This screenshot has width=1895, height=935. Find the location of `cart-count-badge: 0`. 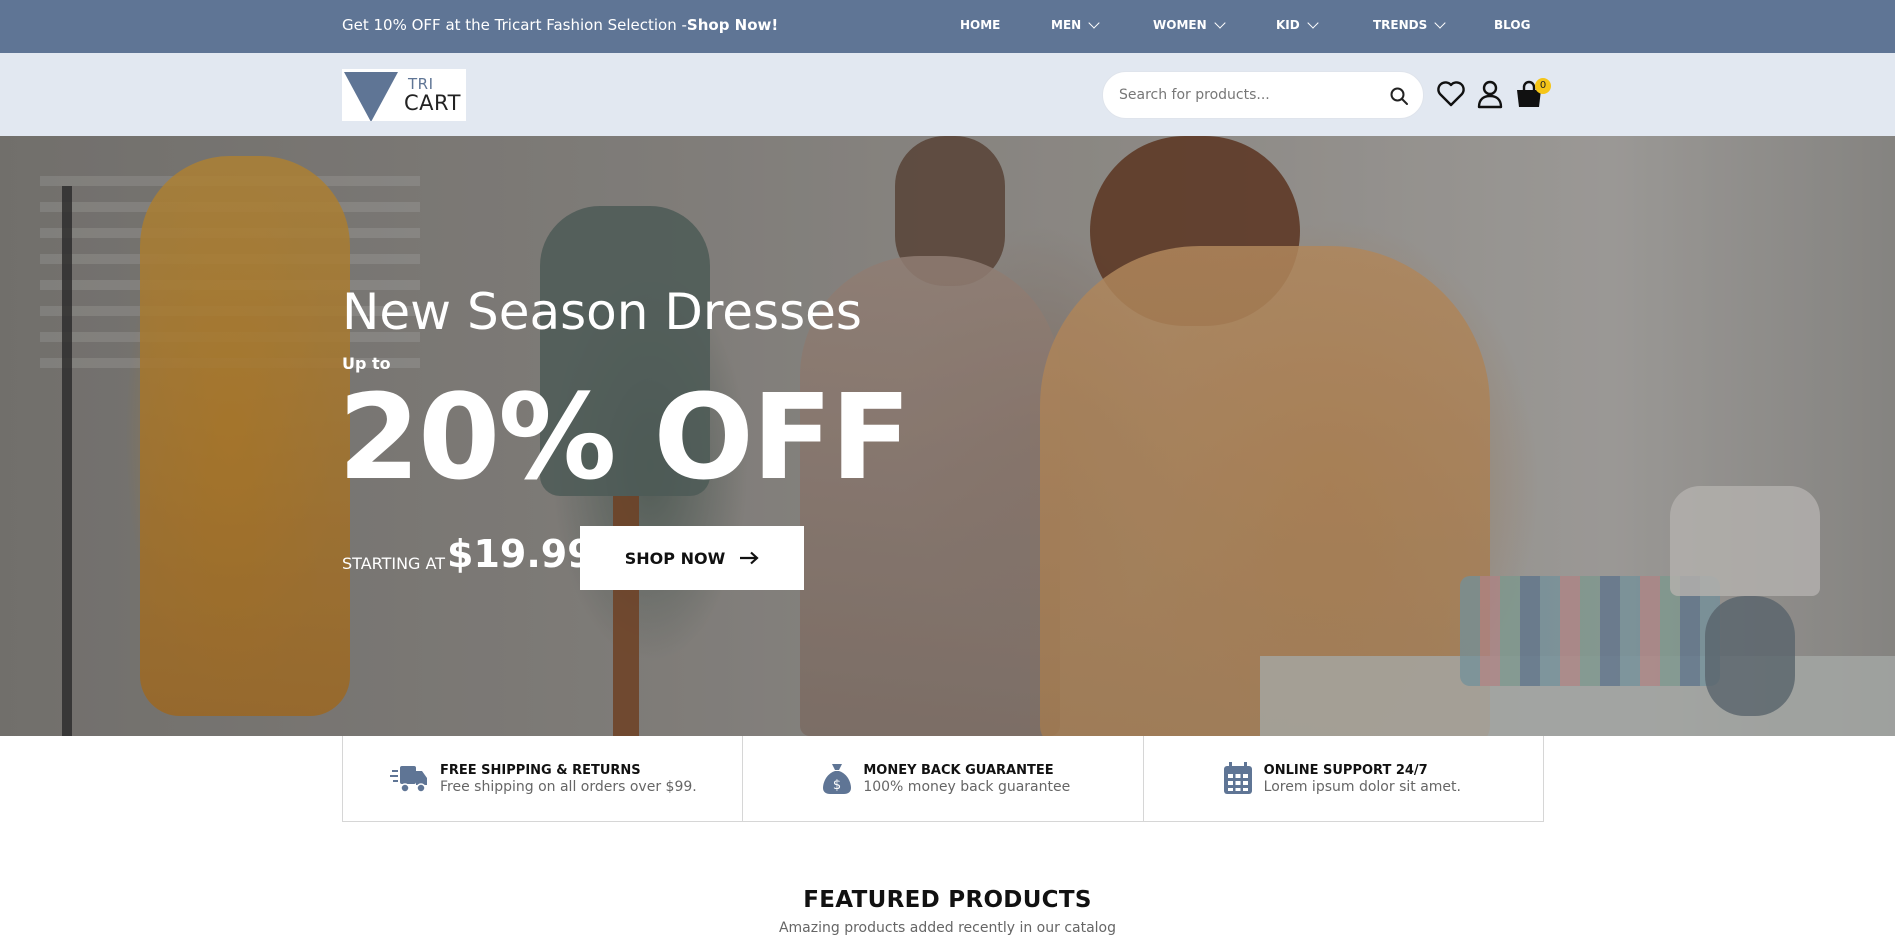

cart-count-badge: 0 is located at coordinates (1543, 86).